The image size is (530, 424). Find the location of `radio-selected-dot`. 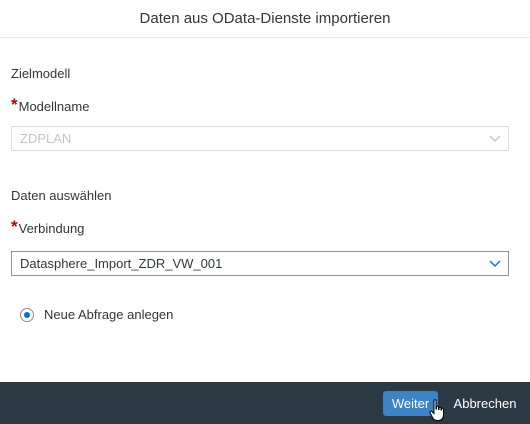

radio-selected-dot is located at coordinates (27, 314).